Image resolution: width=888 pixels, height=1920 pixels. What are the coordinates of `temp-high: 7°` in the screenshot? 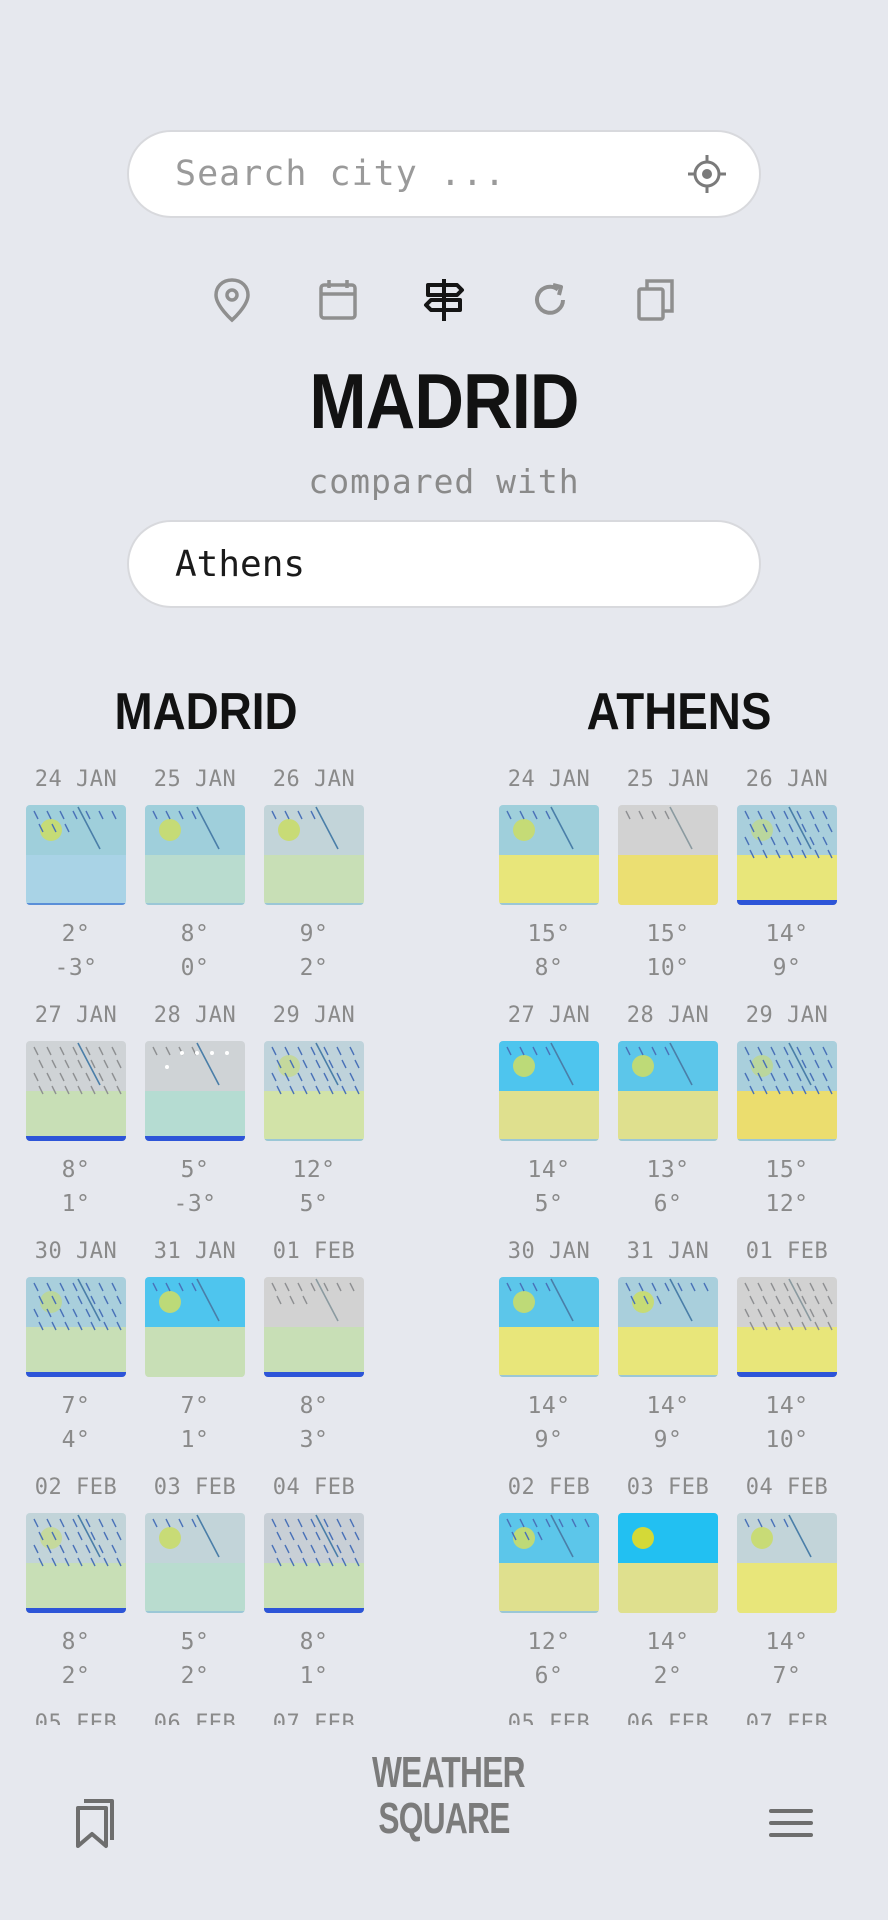 It's located at (195, 1406).